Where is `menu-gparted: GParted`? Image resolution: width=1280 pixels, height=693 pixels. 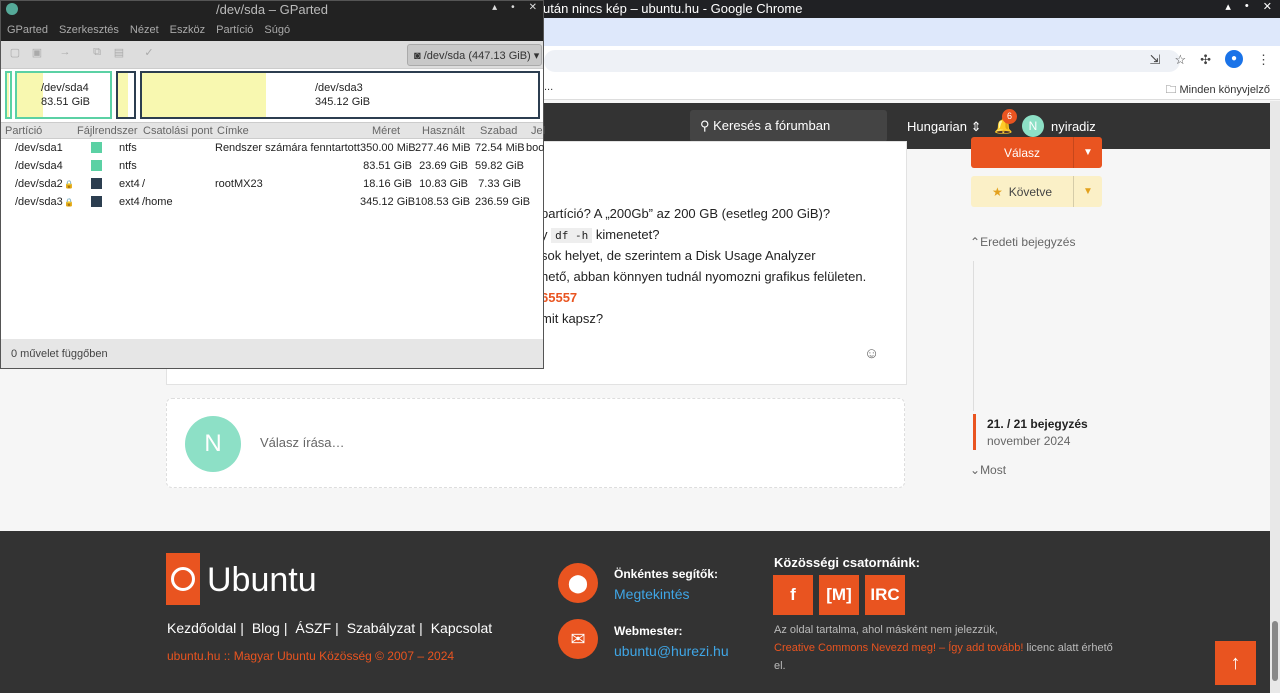
menu-gparted: GParted is located at coordinates (27, 32).